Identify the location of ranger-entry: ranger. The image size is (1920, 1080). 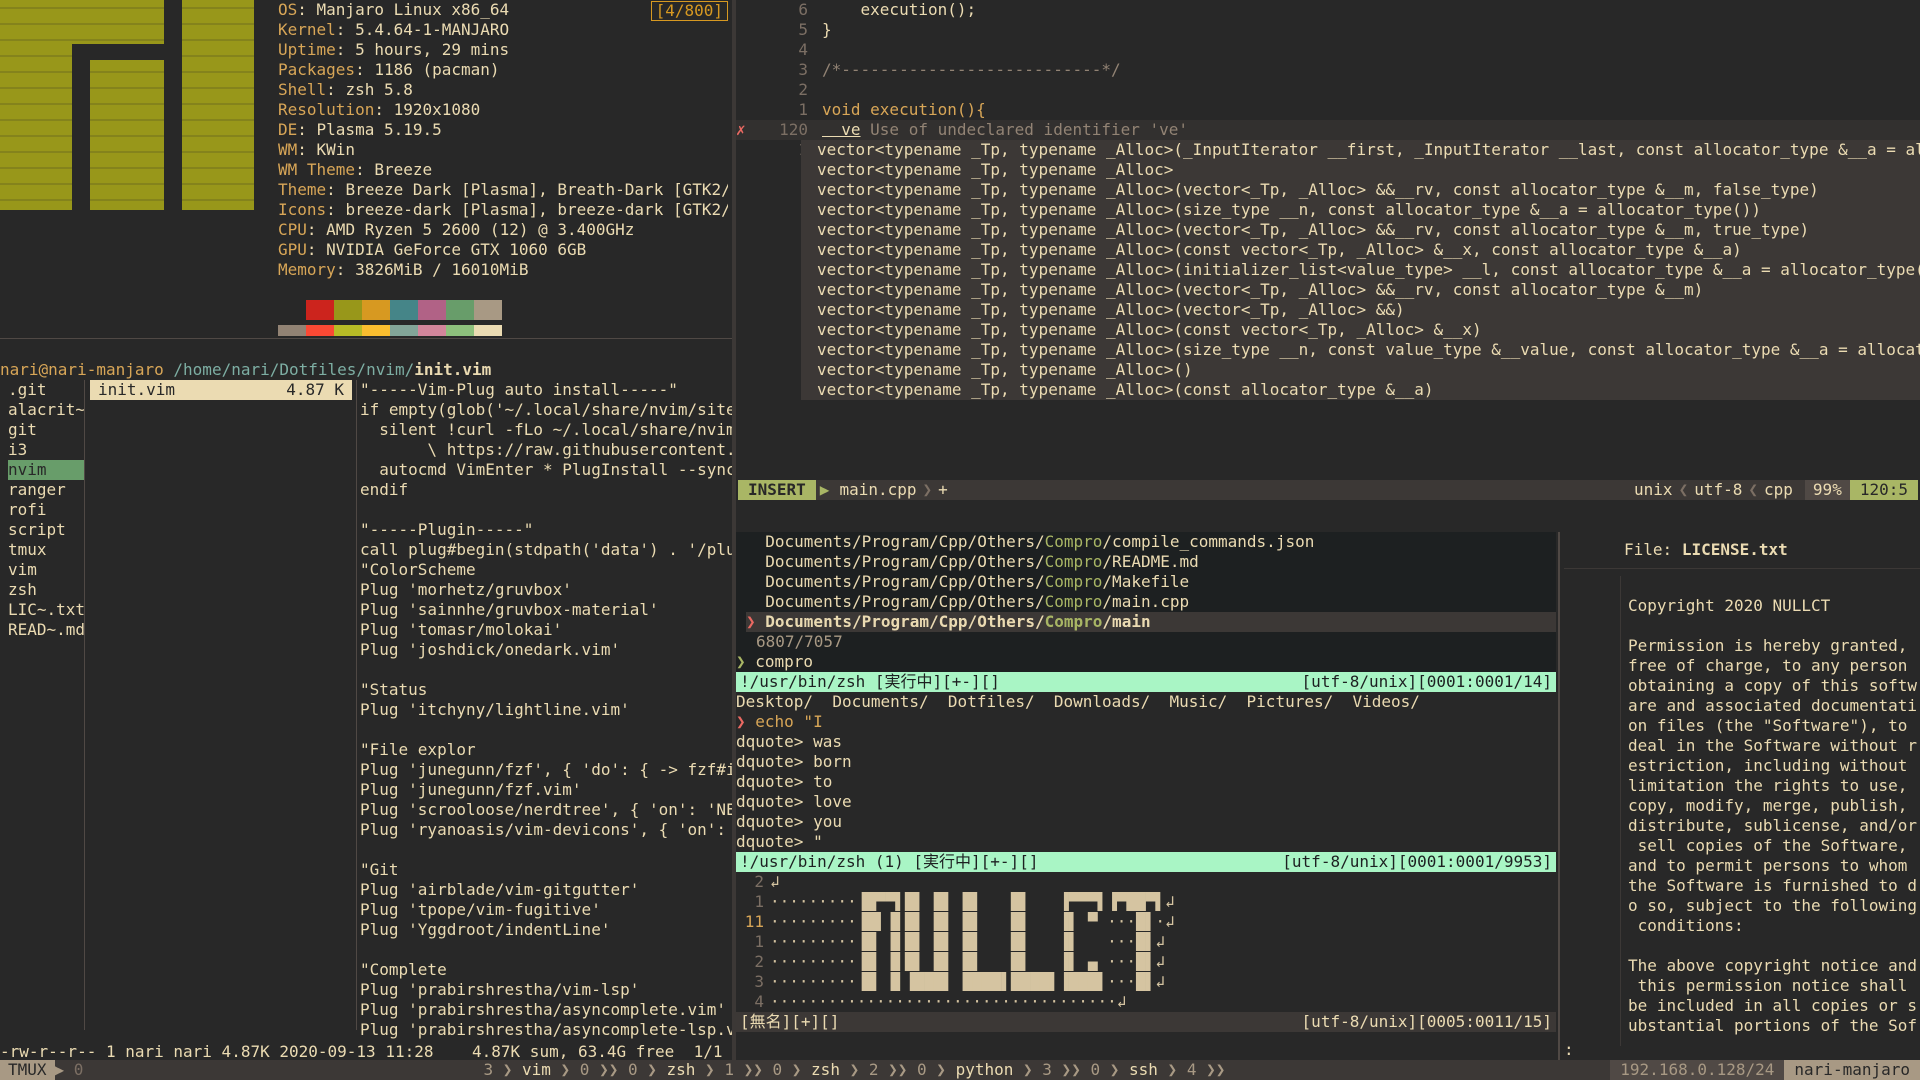
(46, 490).